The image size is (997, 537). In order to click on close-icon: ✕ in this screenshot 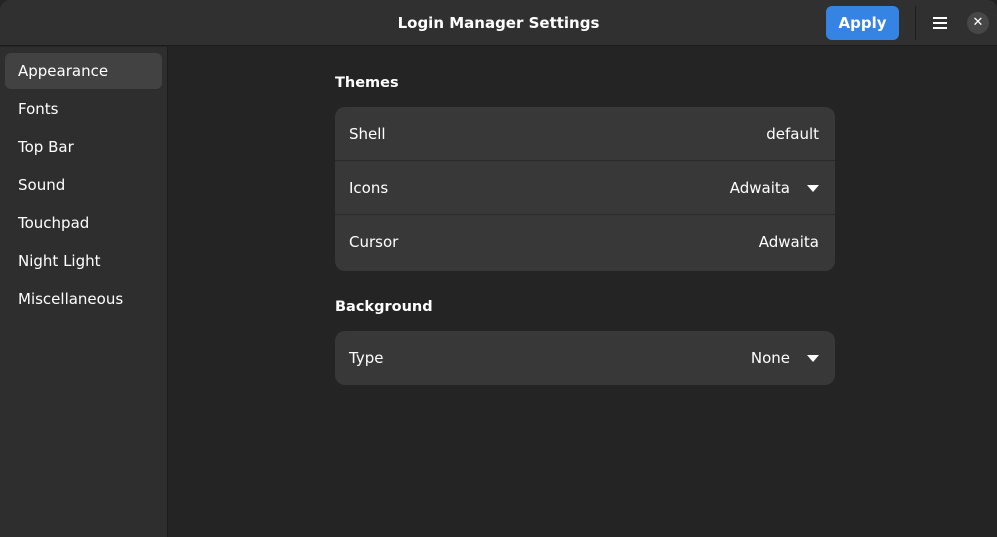, I will do `click(978, 23)`.